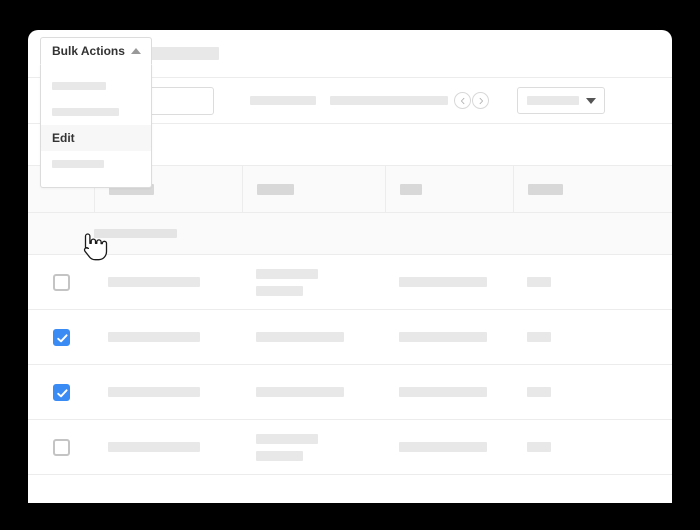 This screenshot has height=530, width=700. I want to click on bulk-actions-button: Bulk Actions, so click(96, 51).